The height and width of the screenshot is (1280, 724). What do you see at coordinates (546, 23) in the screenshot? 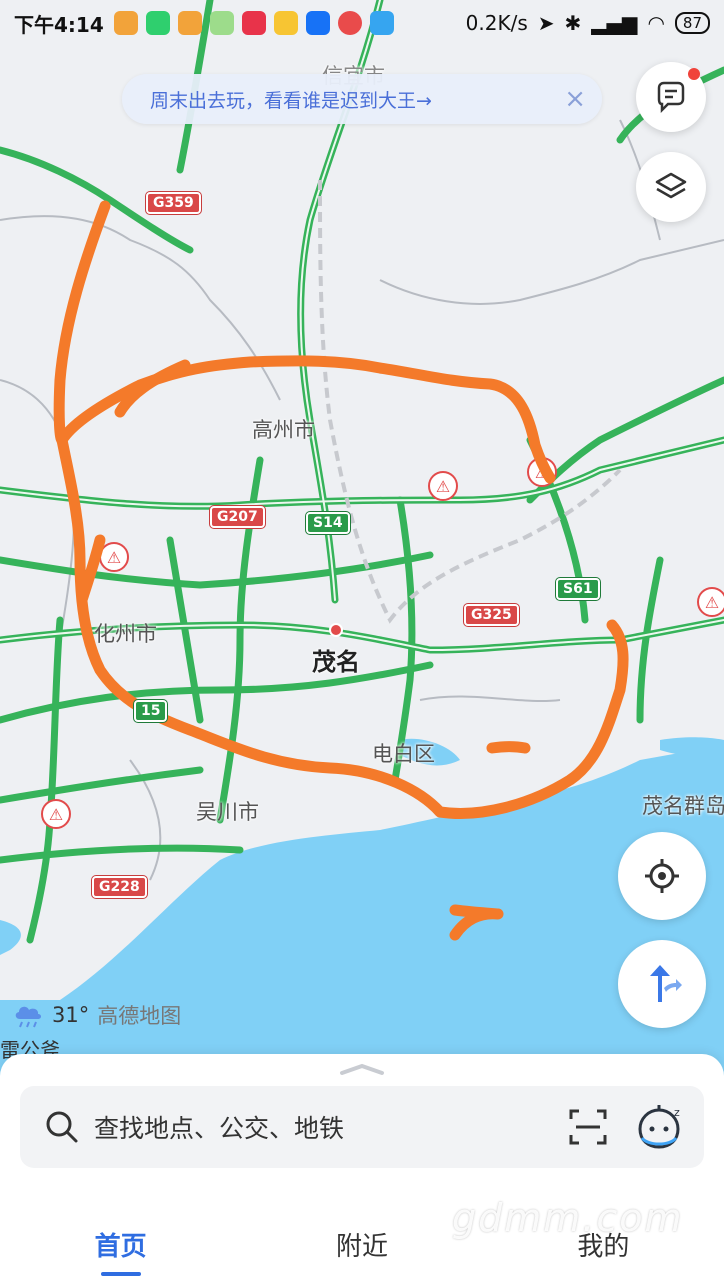
I see `location-arrow-icon: ➤` at bounding box center [546, 23].